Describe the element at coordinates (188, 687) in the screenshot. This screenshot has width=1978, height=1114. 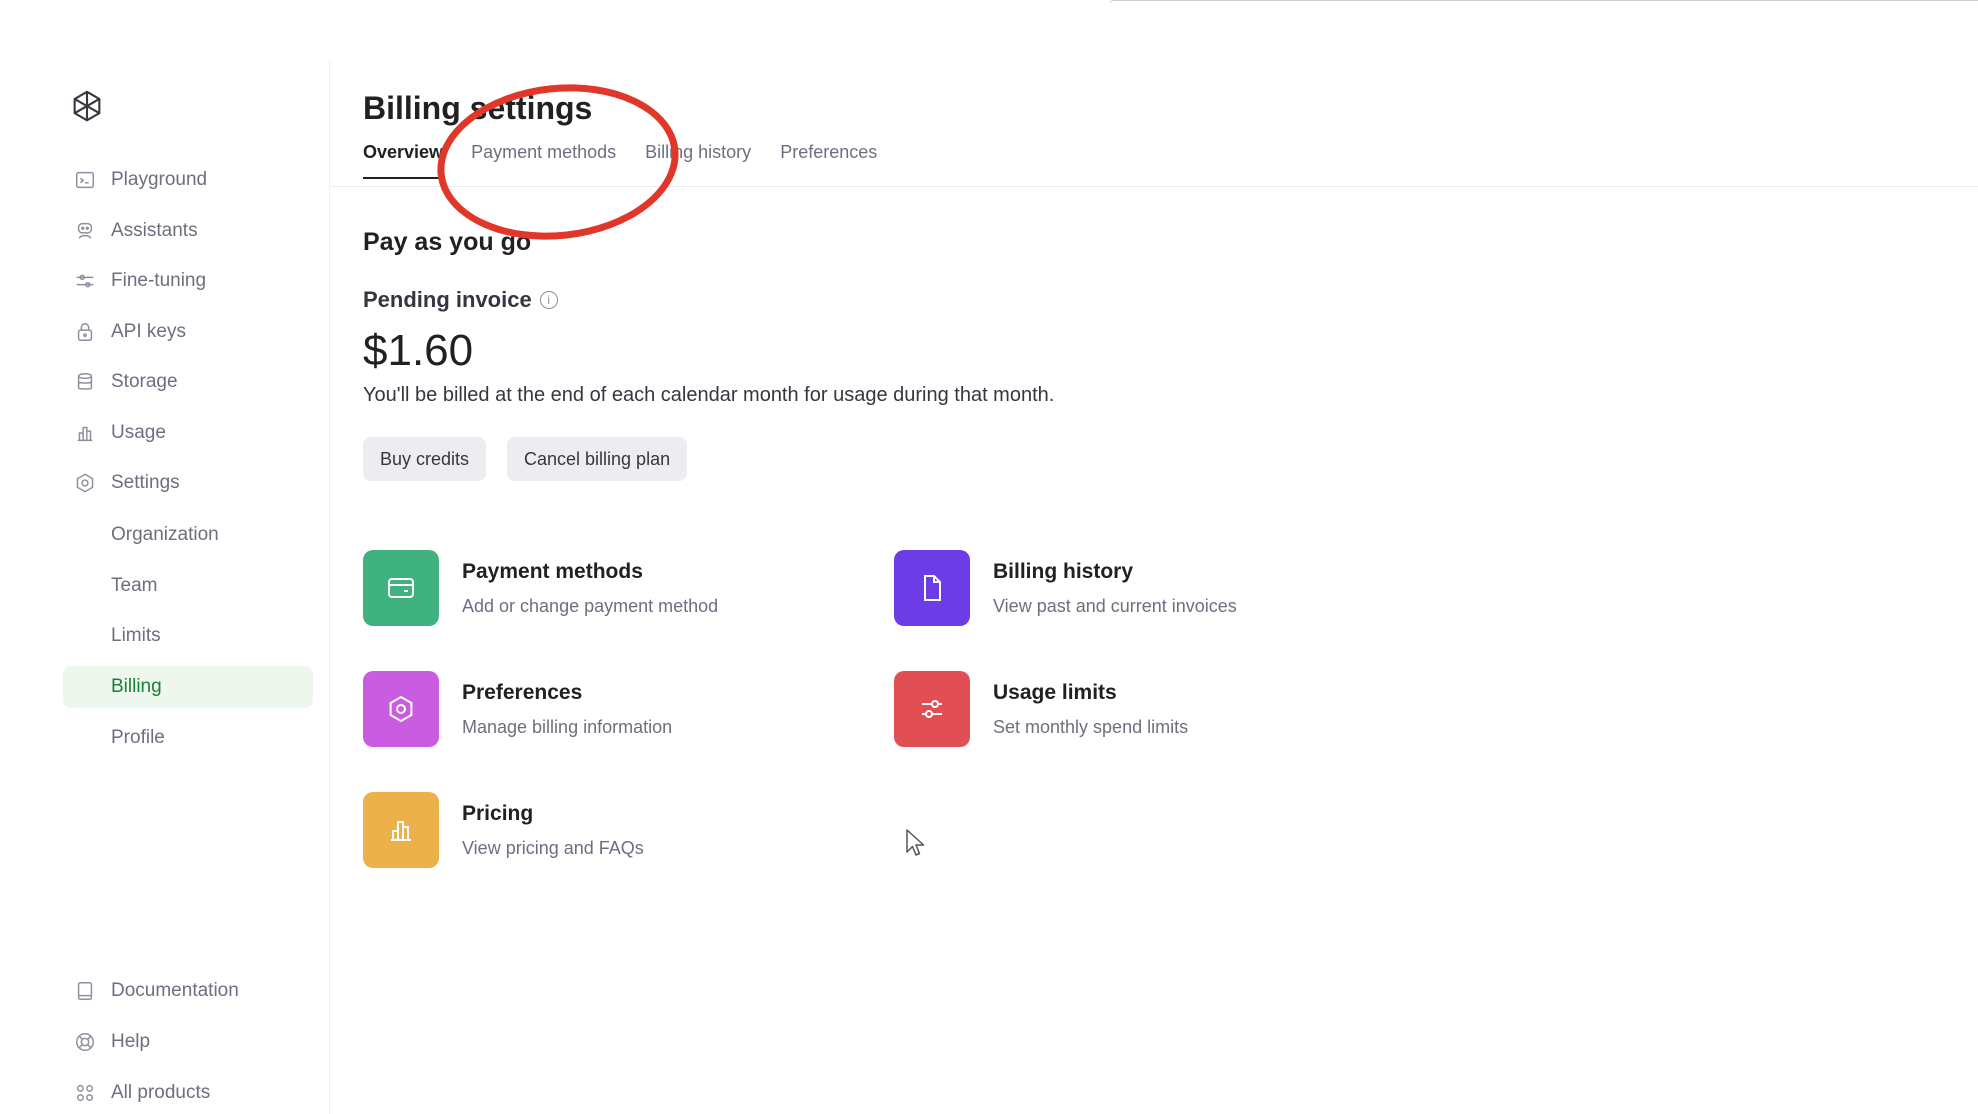
I see `sidebar-item-billing: Billing` at that location.